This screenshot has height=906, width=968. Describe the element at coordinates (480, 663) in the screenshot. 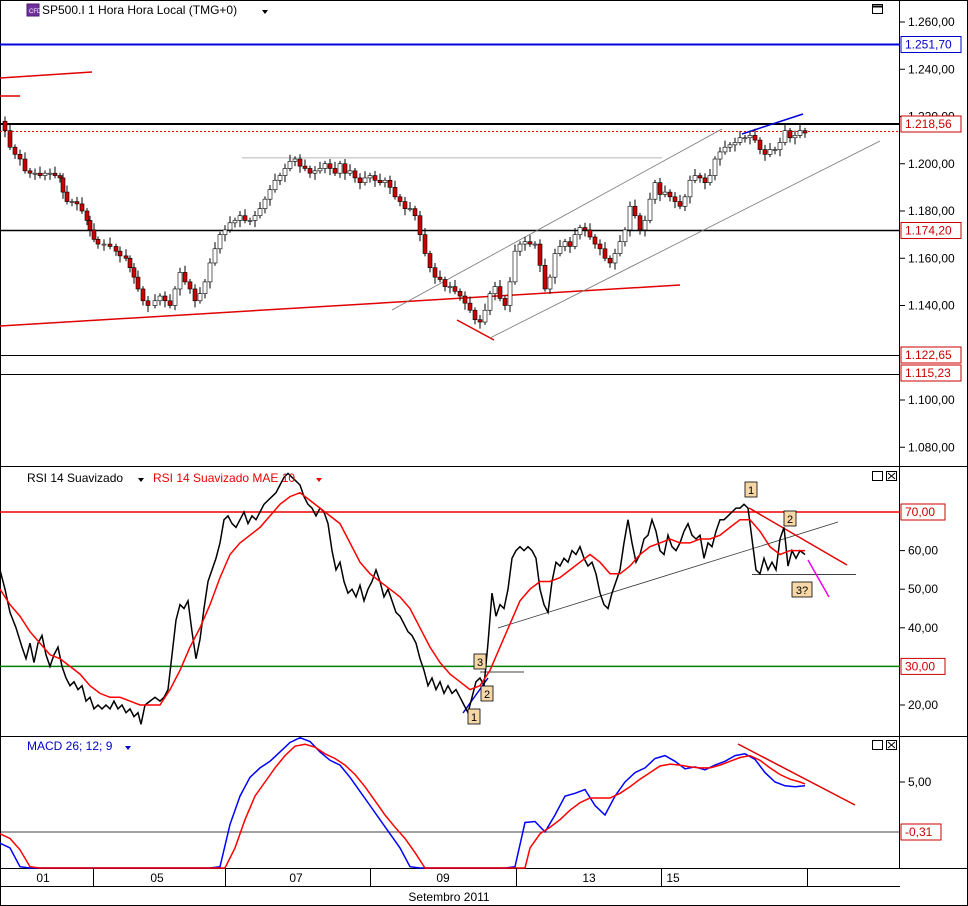

I see `rsi-annotation-label: 3` at that location.